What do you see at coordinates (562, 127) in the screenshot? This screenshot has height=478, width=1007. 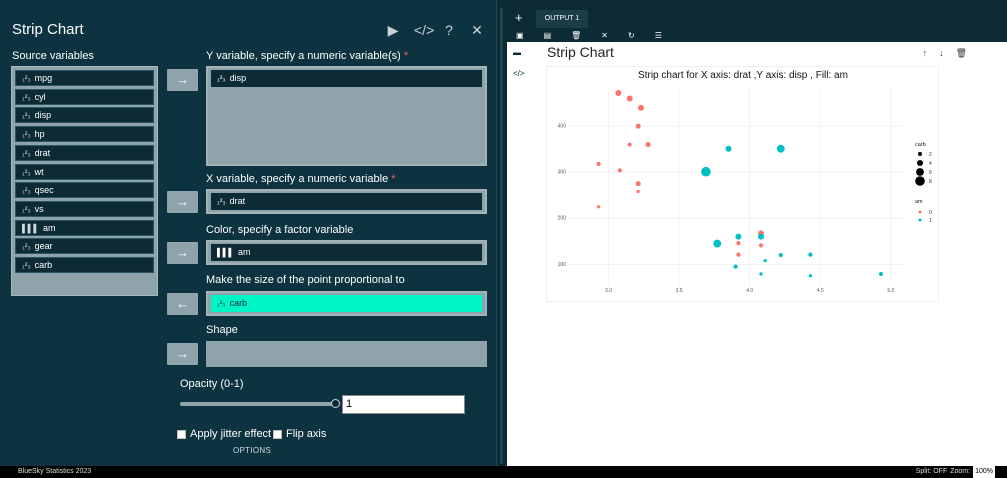 I see `y-tick-label: 400` at bounding box center [562, 127].